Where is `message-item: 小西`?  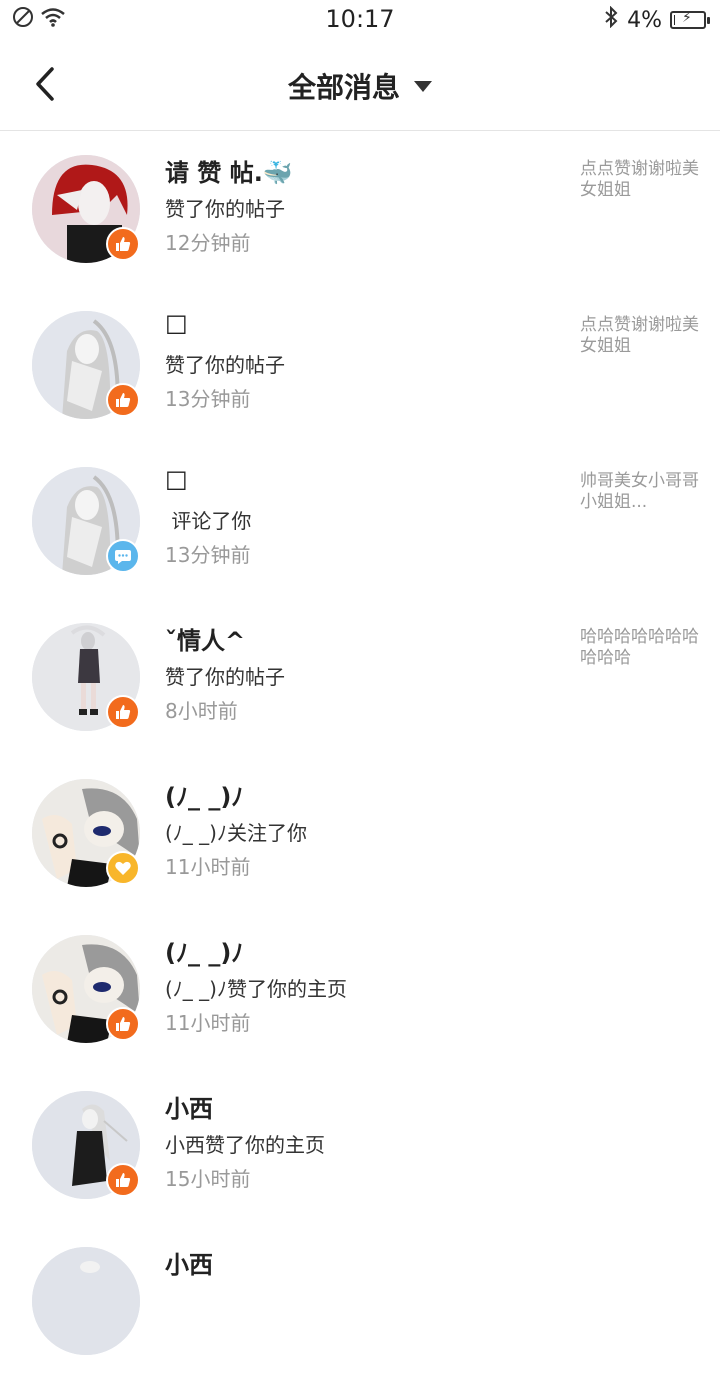
message-item: 小西 is located at coordinates (360, 1301).